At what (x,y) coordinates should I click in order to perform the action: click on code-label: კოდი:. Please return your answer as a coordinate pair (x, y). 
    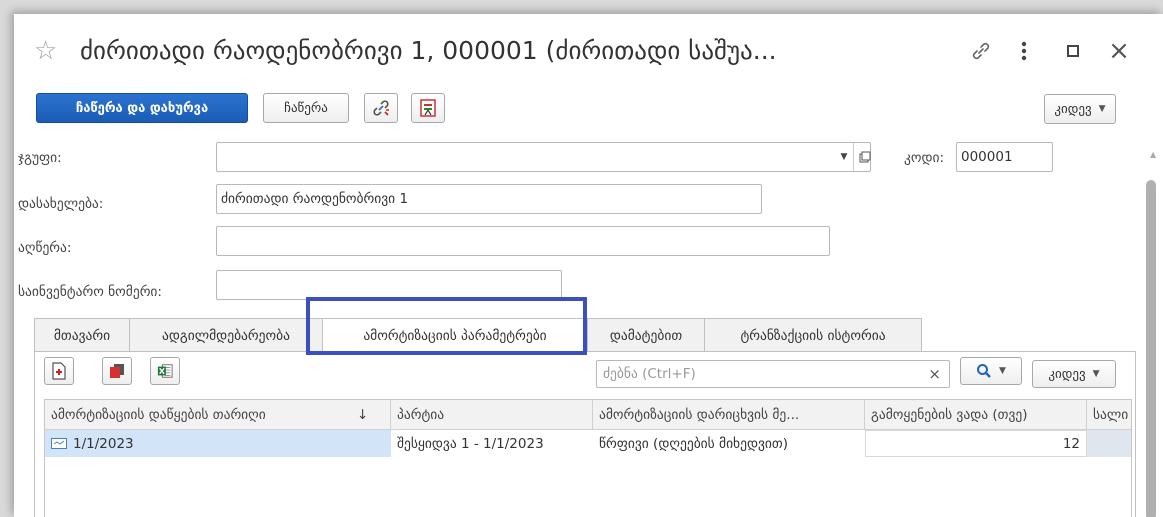
    Looking at the image, I should click on (924, 158).